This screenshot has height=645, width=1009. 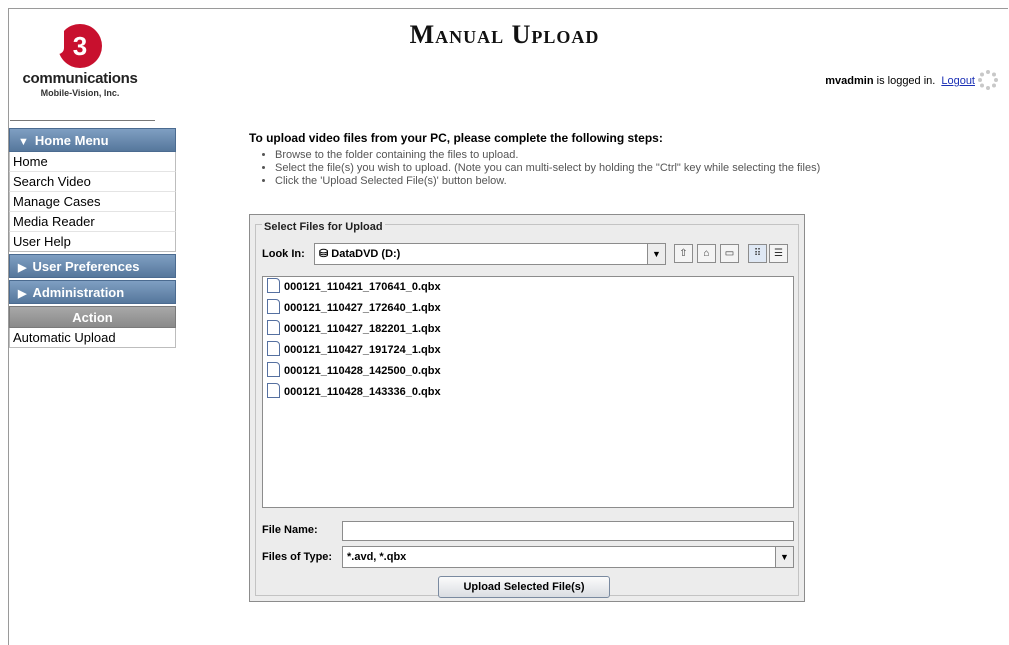 I want to click on file-name-field, so click(x=568, y=531).